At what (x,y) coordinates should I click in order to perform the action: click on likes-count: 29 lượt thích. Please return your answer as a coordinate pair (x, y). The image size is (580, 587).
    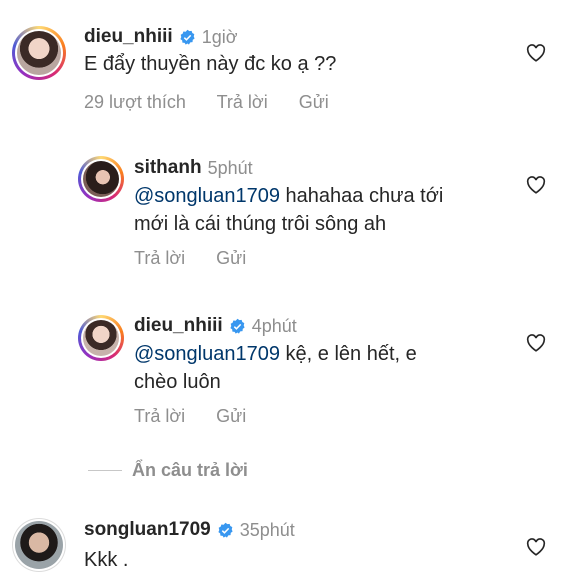
    Looking at the image, I should click on (135, 102).